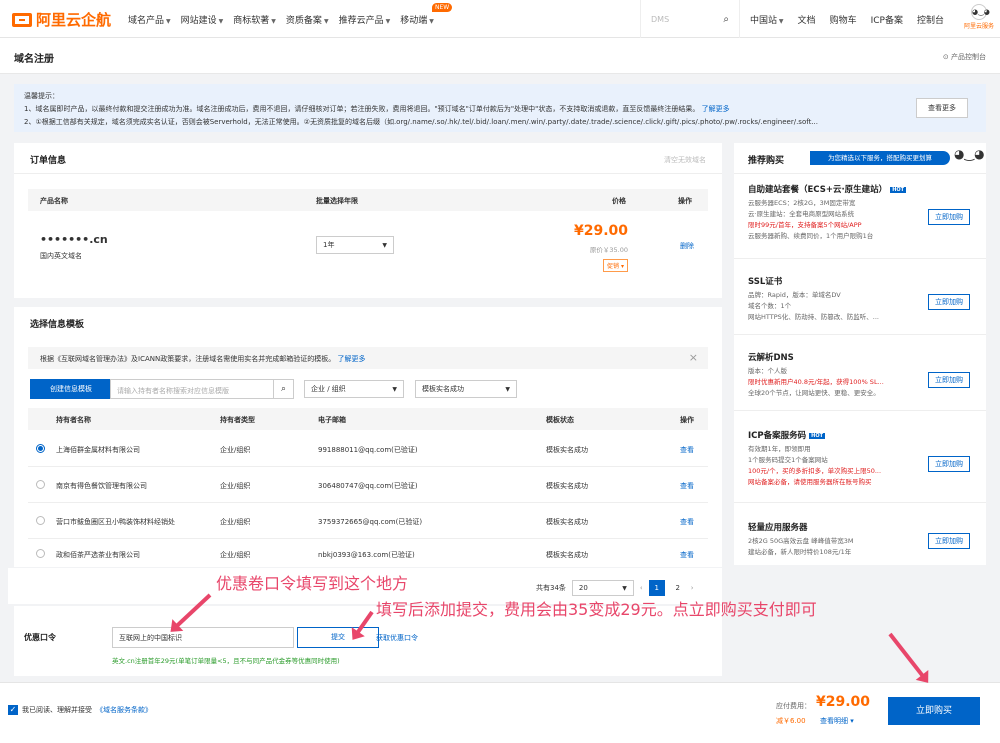 The image size is (1000, 743). I want to click on total-count: 共有34条, so click(551, 588).